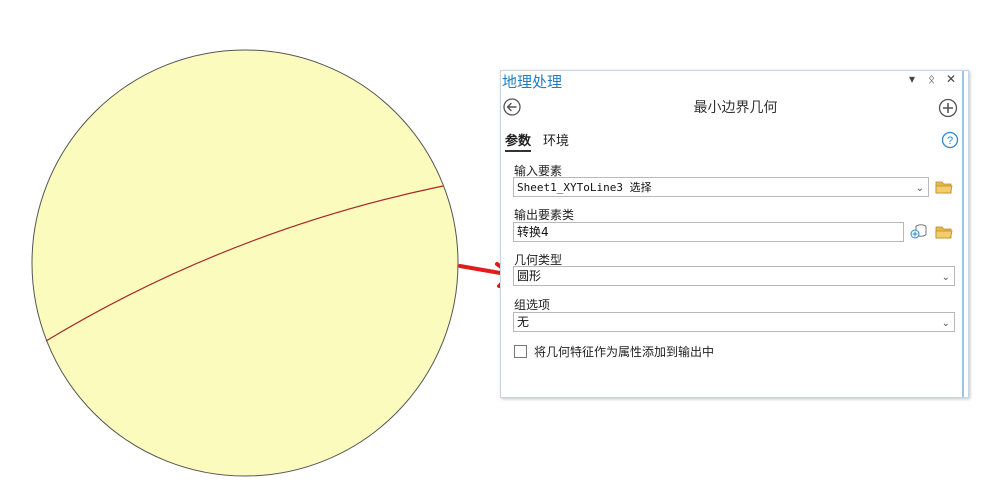  What do you see at coordinates (931, 79) in the screenshot?
I see `pane-pin-button: ᛟ` at bounding box center [931, 79].